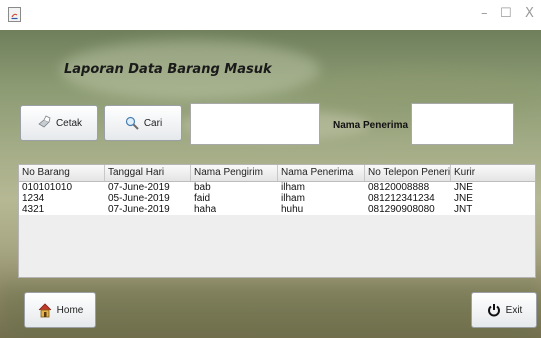  I want to click on table-cell: 081212341234, so click(401, 198).